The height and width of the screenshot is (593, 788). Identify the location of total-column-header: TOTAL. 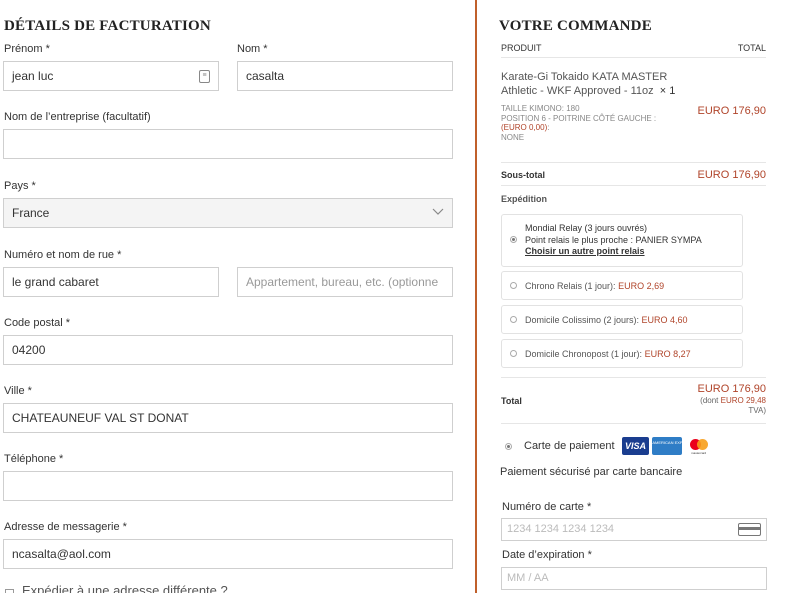
(751, 48).